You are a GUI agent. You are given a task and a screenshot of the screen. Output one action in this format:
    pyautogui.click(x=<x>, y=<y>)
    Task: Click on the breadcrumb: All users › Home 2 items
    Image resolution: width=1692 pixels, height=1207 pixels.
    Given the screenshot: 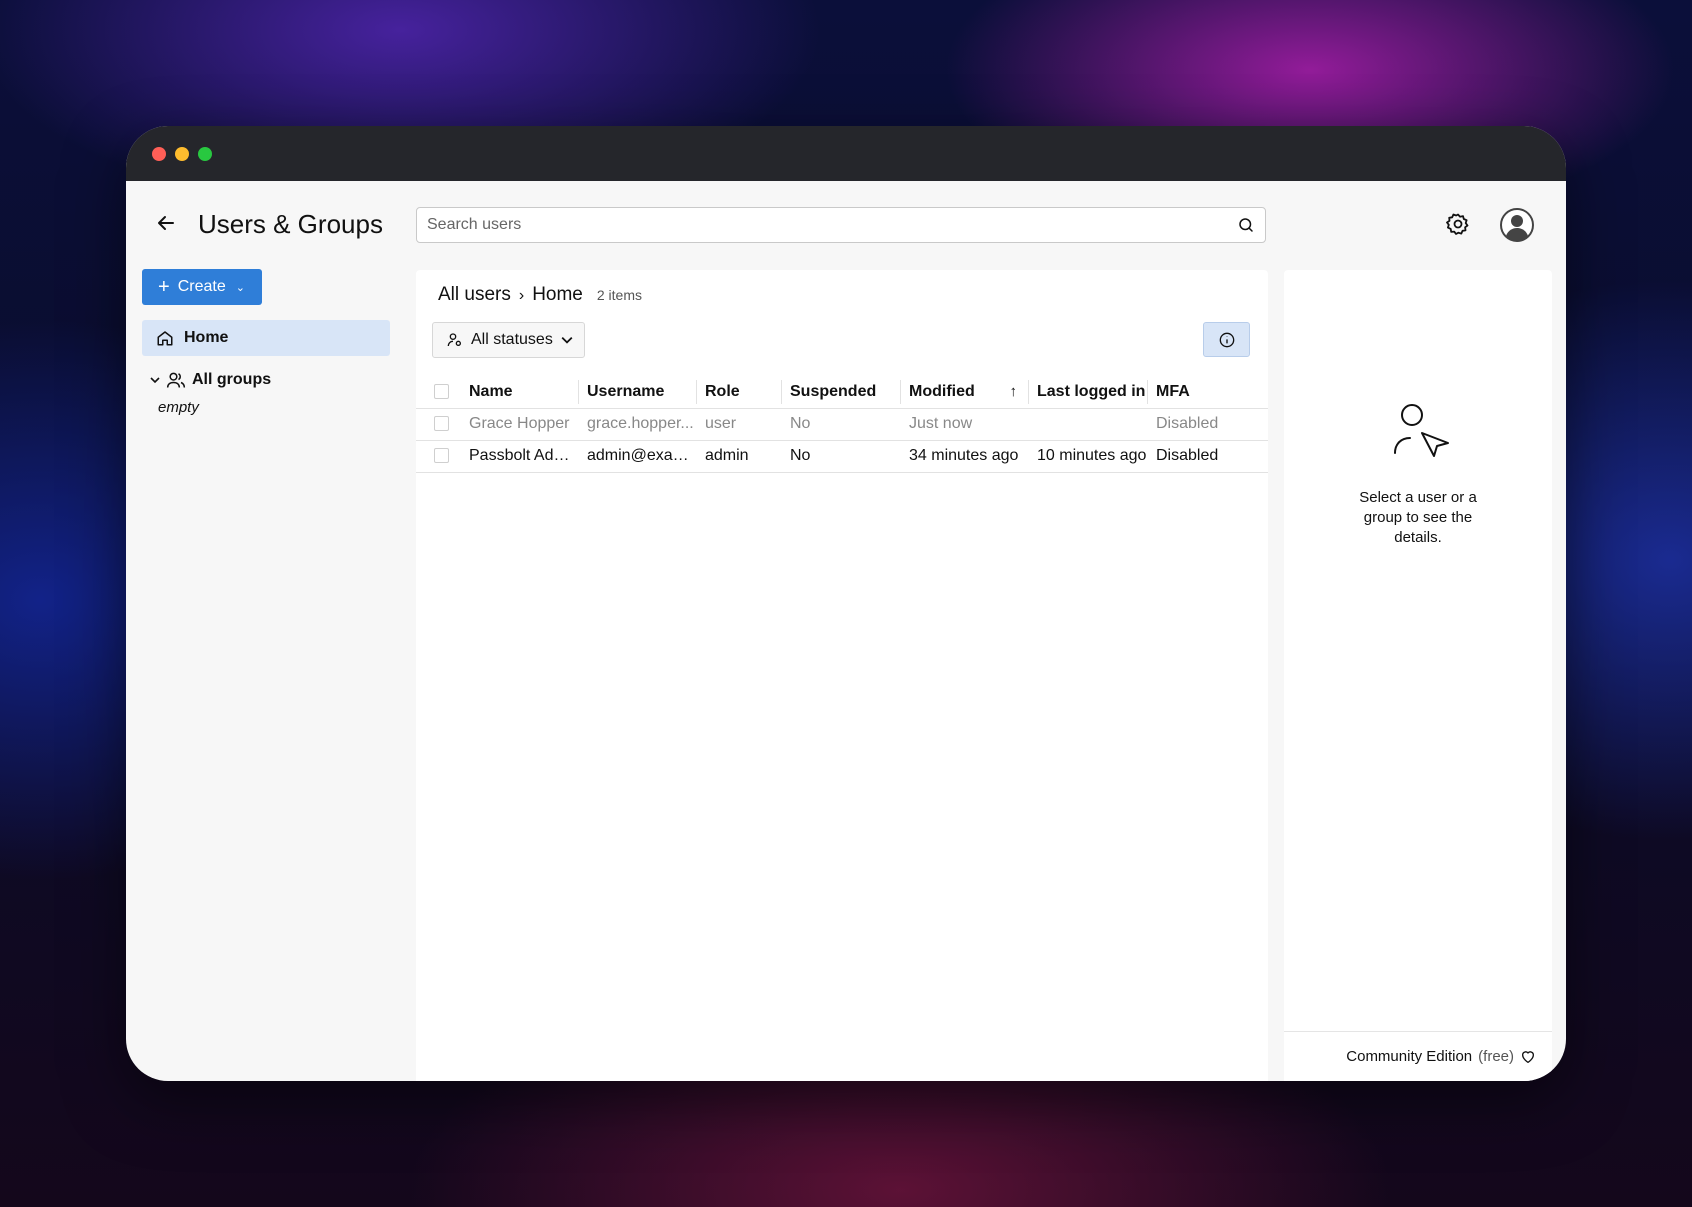 What is the action you would take?
    pyautogui.click(x=540, y=295)
    